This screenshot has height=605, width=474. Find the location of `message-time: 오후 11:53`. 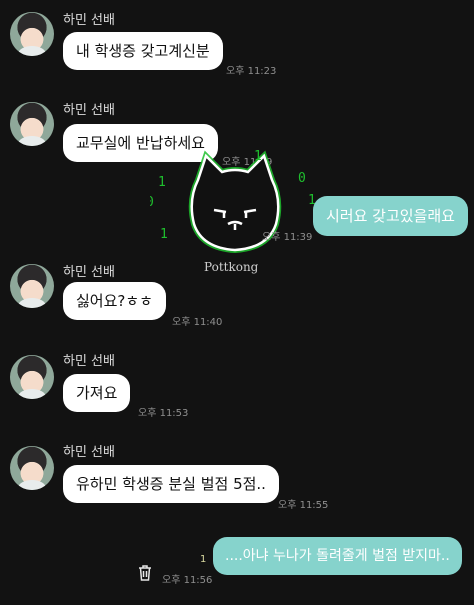

message-time: 오후 11:53 is located at coordinates (163, 413).